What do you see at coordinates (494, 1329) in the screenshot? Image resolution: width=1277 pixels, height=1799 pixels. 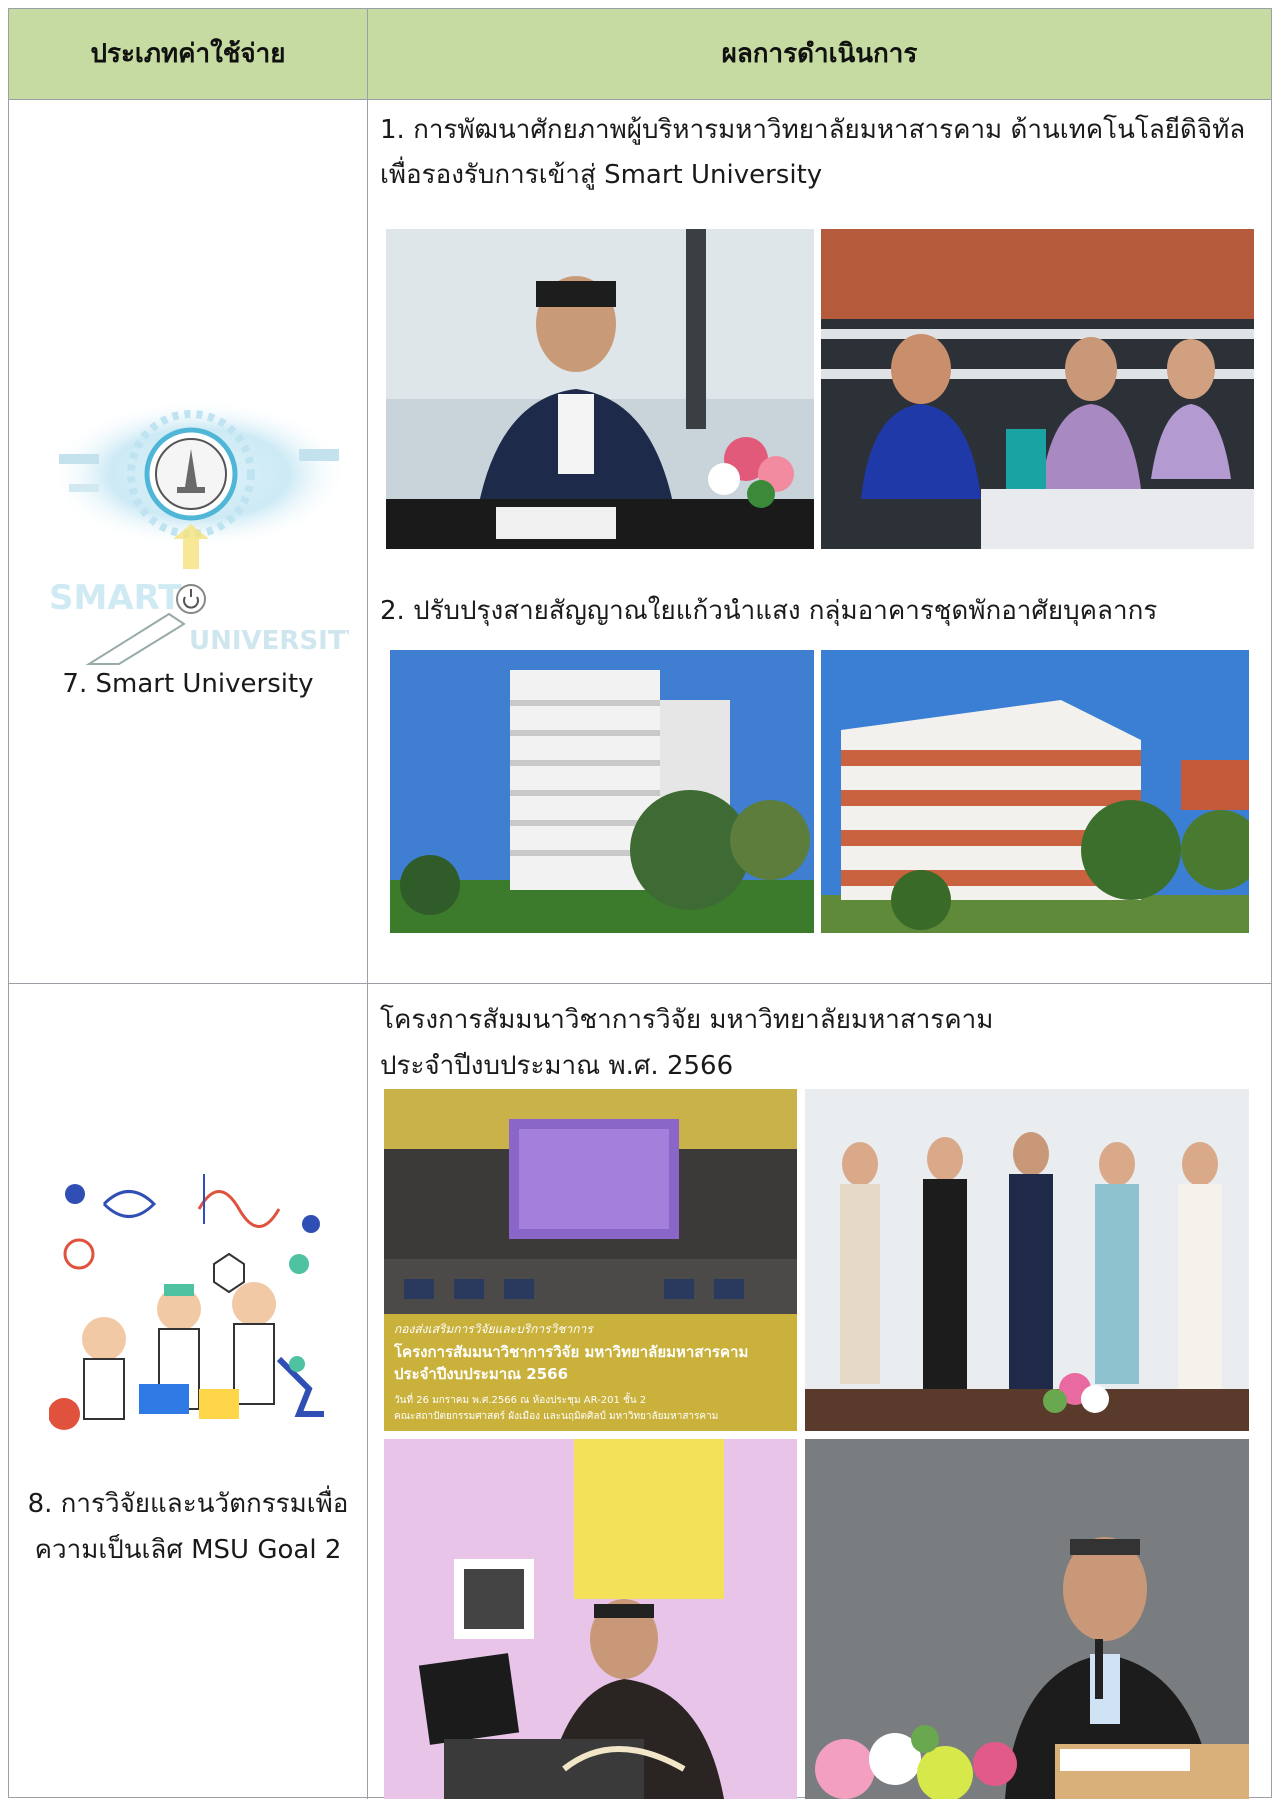 I see `svg-text:กองส่งเสริมการวิจัยและบริการวิ: กองส่งเสริมการวิจัยและบริการวิชาการ` at bounding box center [494, 1329].